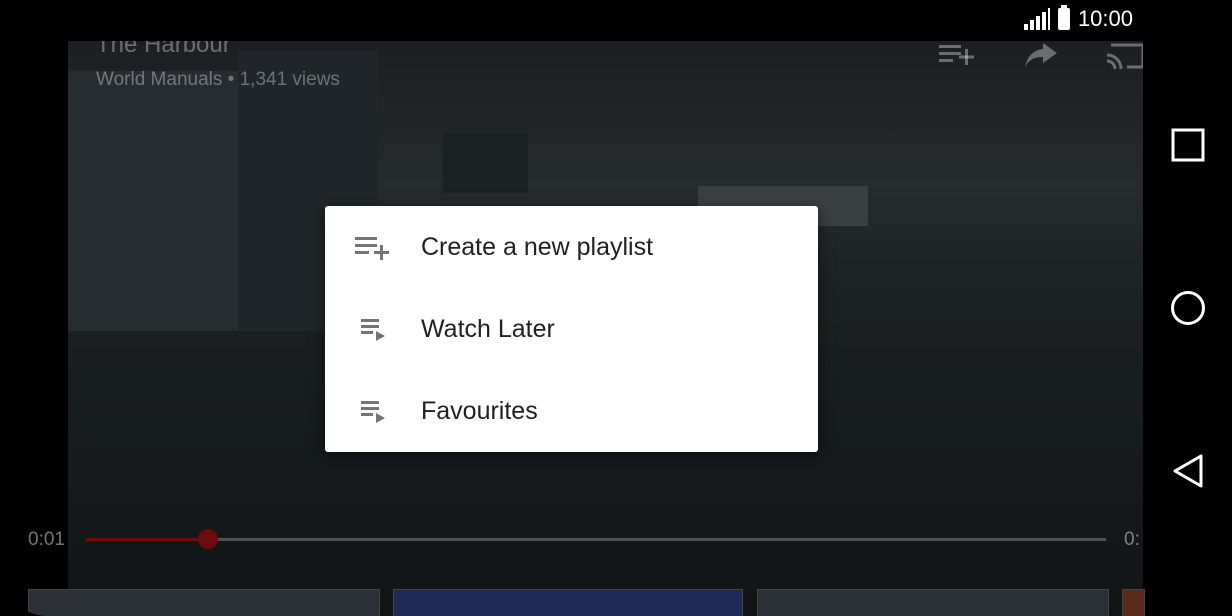 The width and height of the screenshot is (1232, 616). I want to click on share-icon, so click(1041, 56).